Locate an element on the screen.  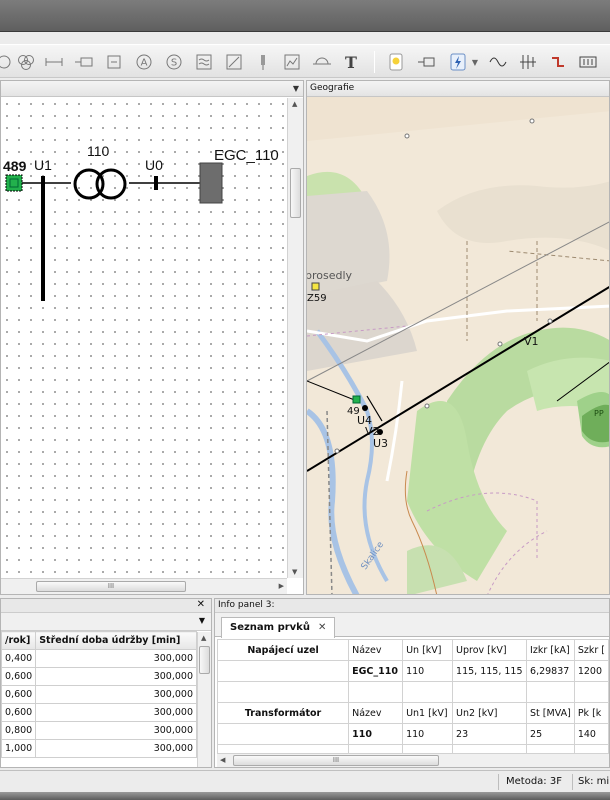
scroll-down-icon: ▼ is located at coordinates (294, 572).